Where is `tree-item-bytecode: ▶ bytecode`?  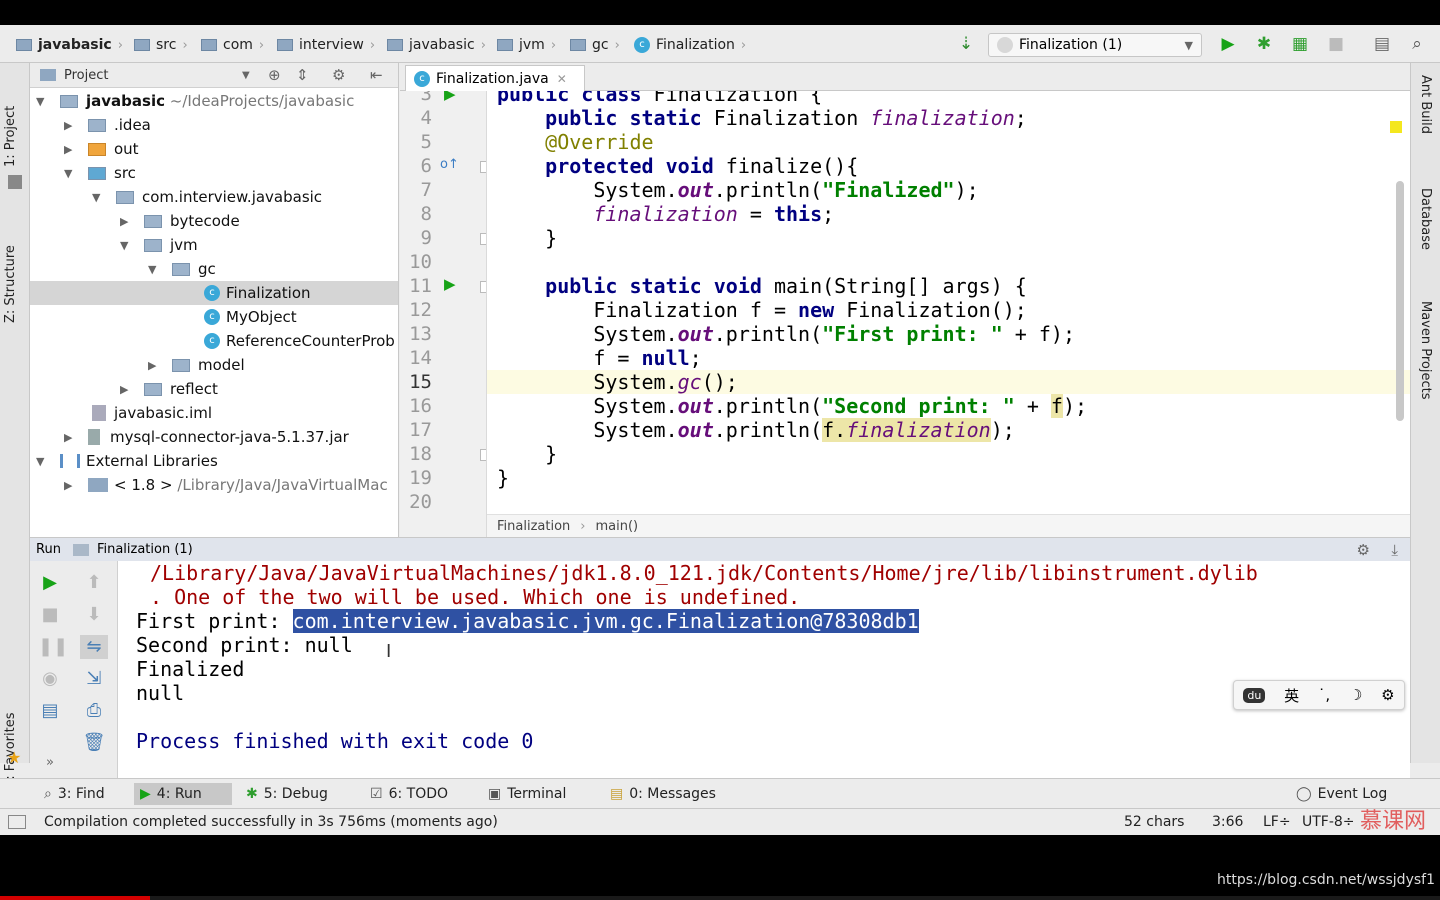
tree-item-bytecode: ▶ bytecode is located at coordinates (180, 221).